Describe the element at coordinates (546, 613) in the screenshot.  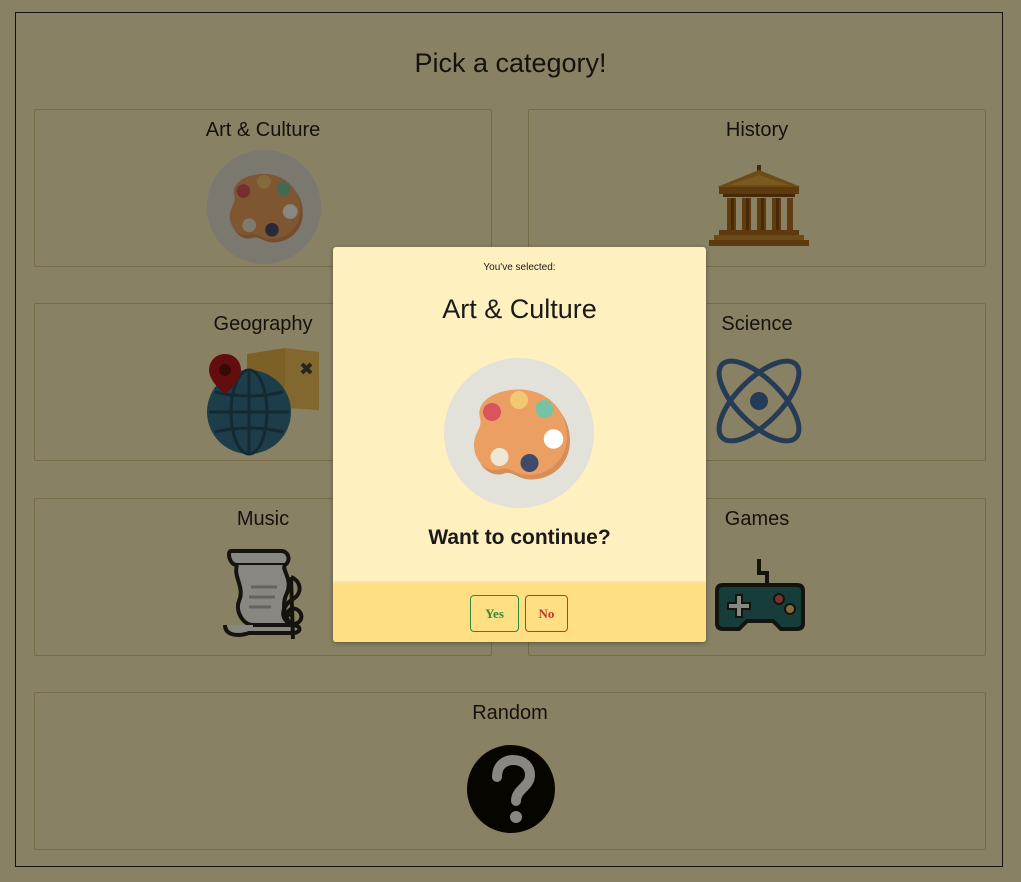
I see `no-button: No` at that location.